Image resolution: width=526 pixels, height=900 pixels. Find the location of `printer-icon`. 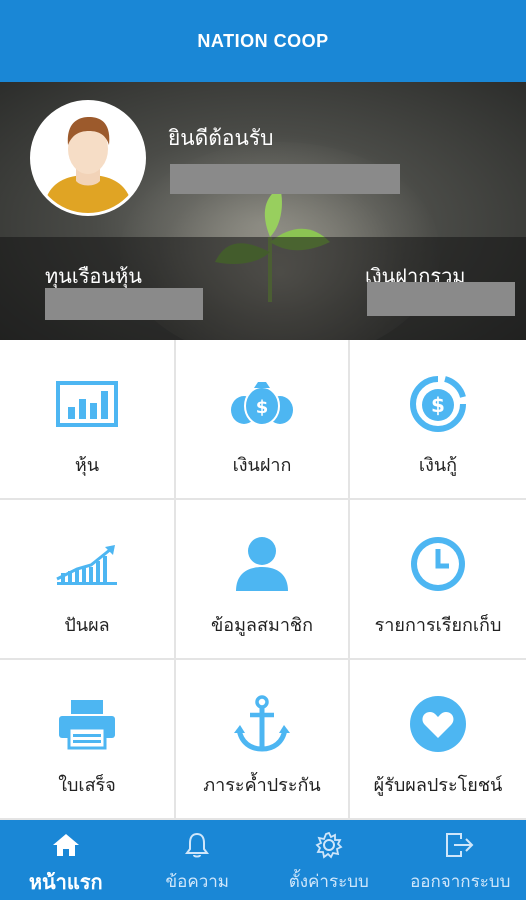

printer-icon is located at coordinates (87, 725).